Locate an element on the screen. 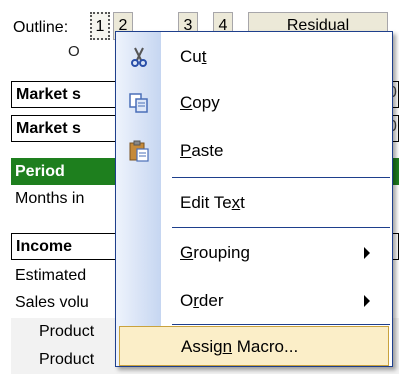  menu-item-label: Paste is located at coordinates (202, 150).